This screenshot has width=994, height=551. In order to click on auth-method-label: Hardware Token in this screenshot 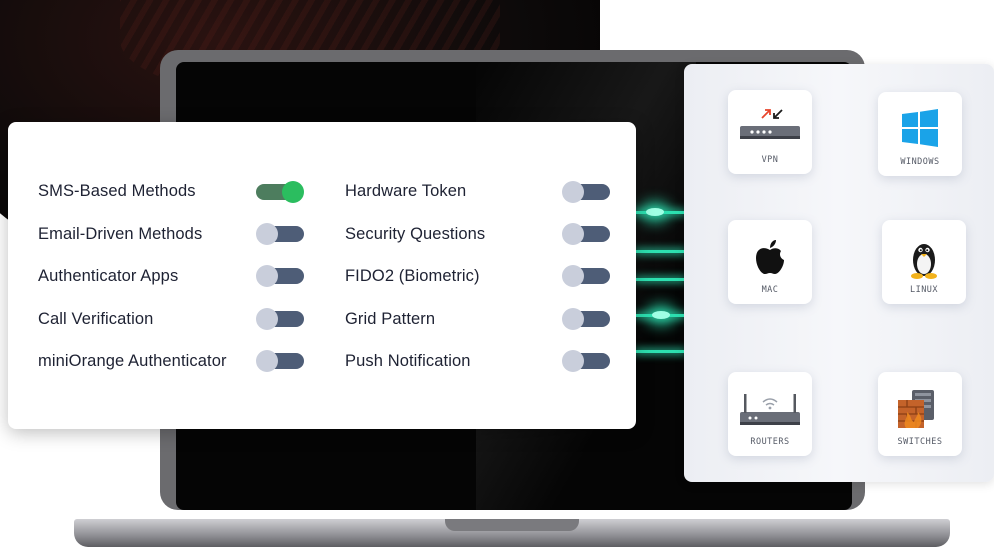, I will do `click(406, 190)`.